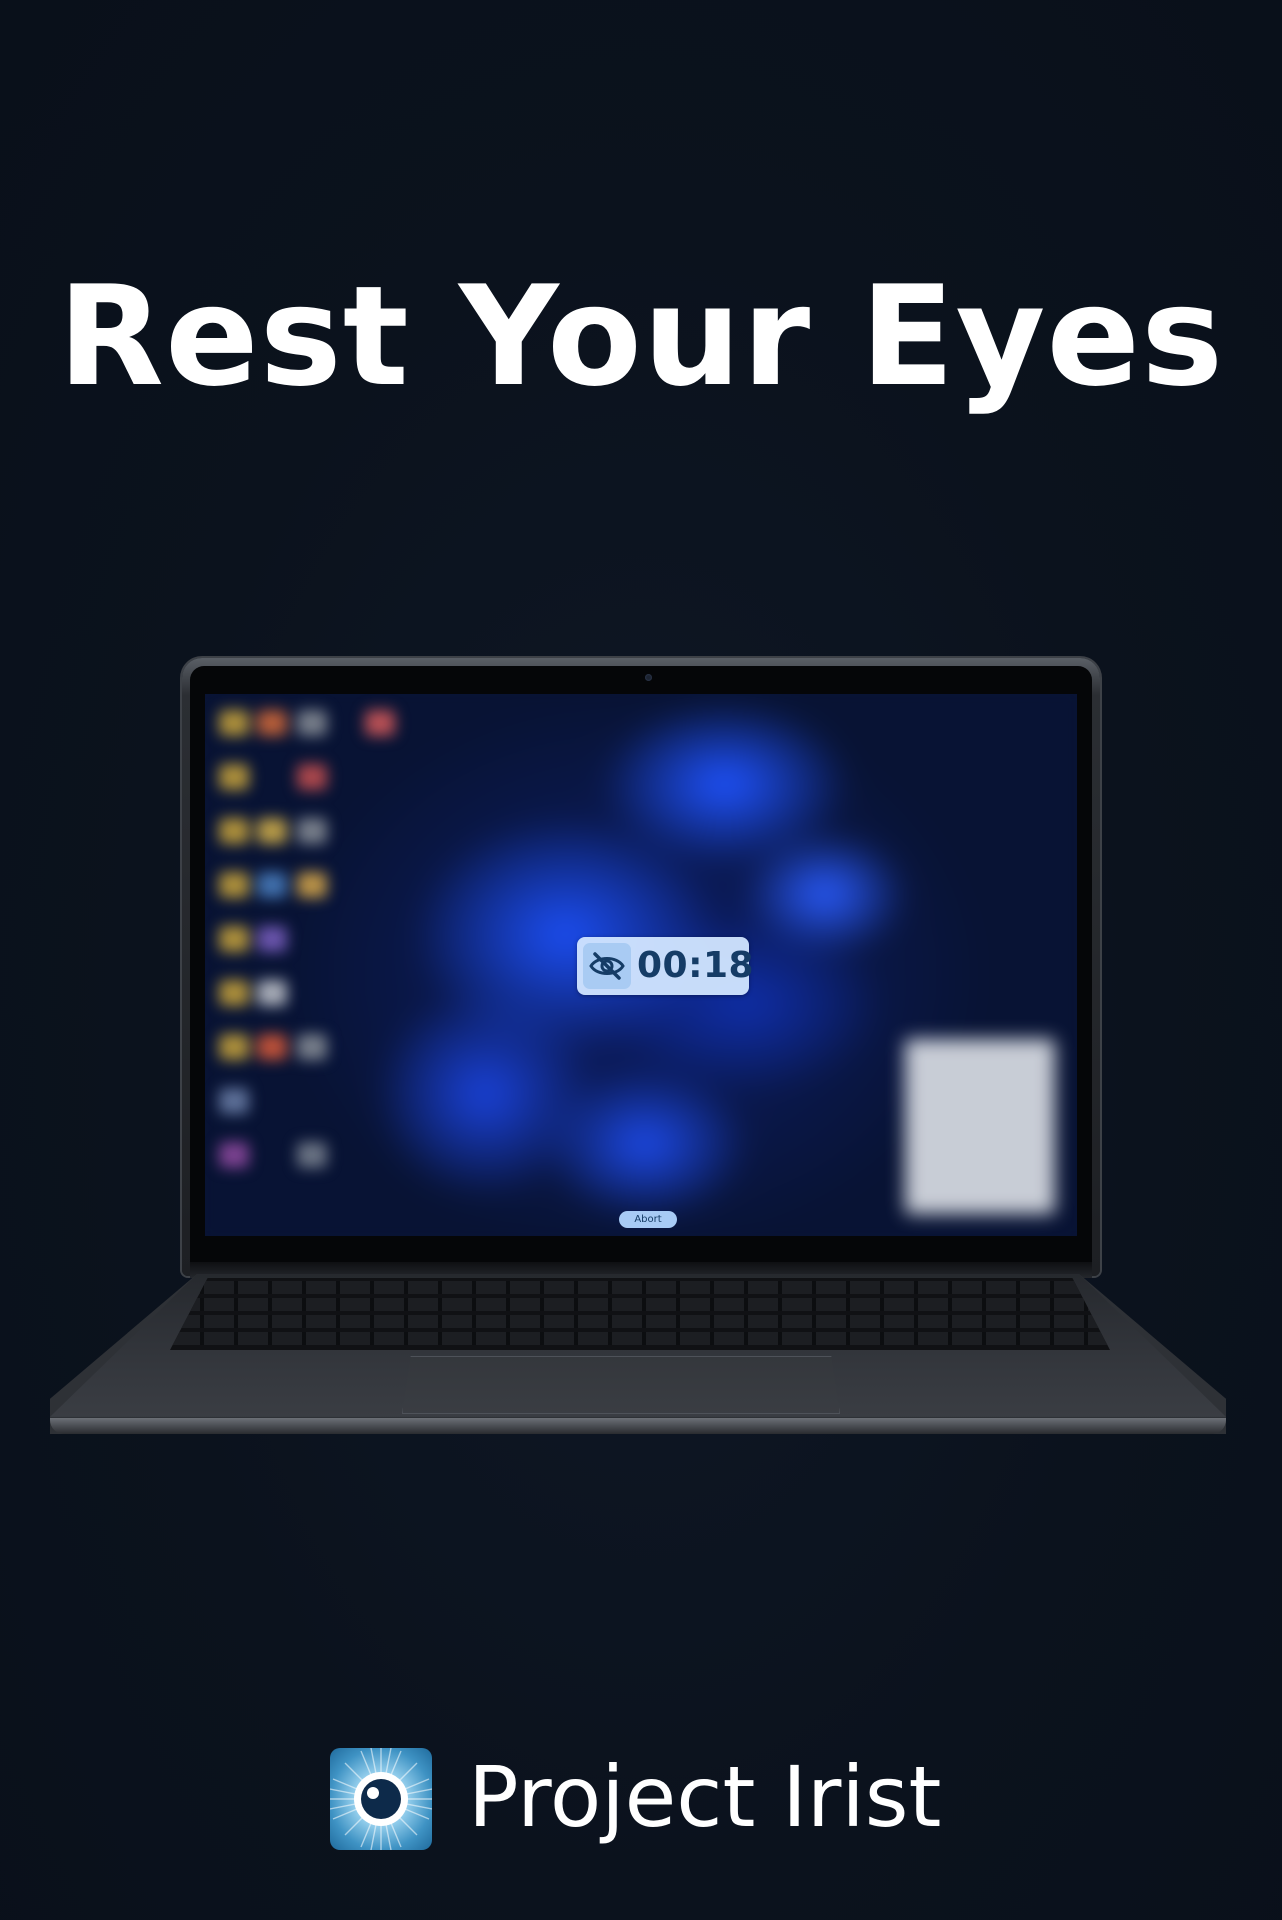 This screenshot has height=1920, width=1282. I want to click on eye-slash-icon, so click(607, 966).